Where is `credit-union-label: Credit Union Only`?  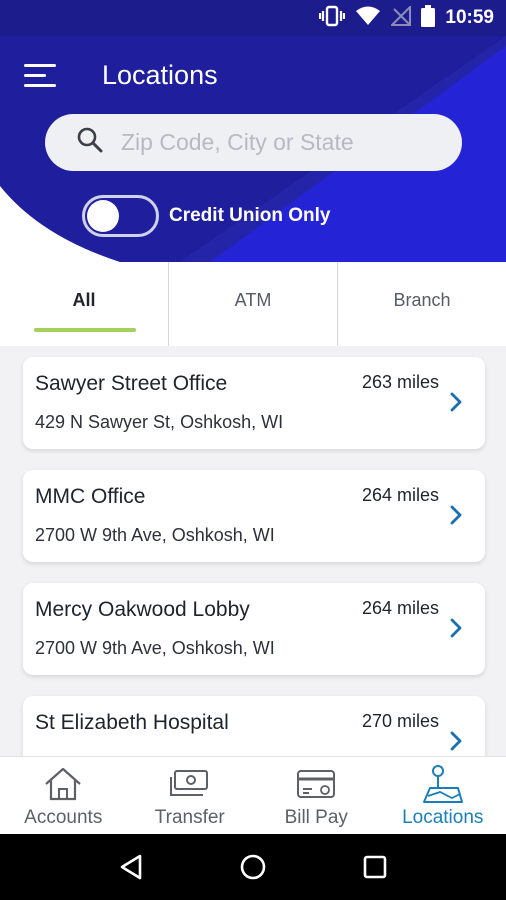
credit-union-label: Credit Union Only is located at coordinates (250, 215).